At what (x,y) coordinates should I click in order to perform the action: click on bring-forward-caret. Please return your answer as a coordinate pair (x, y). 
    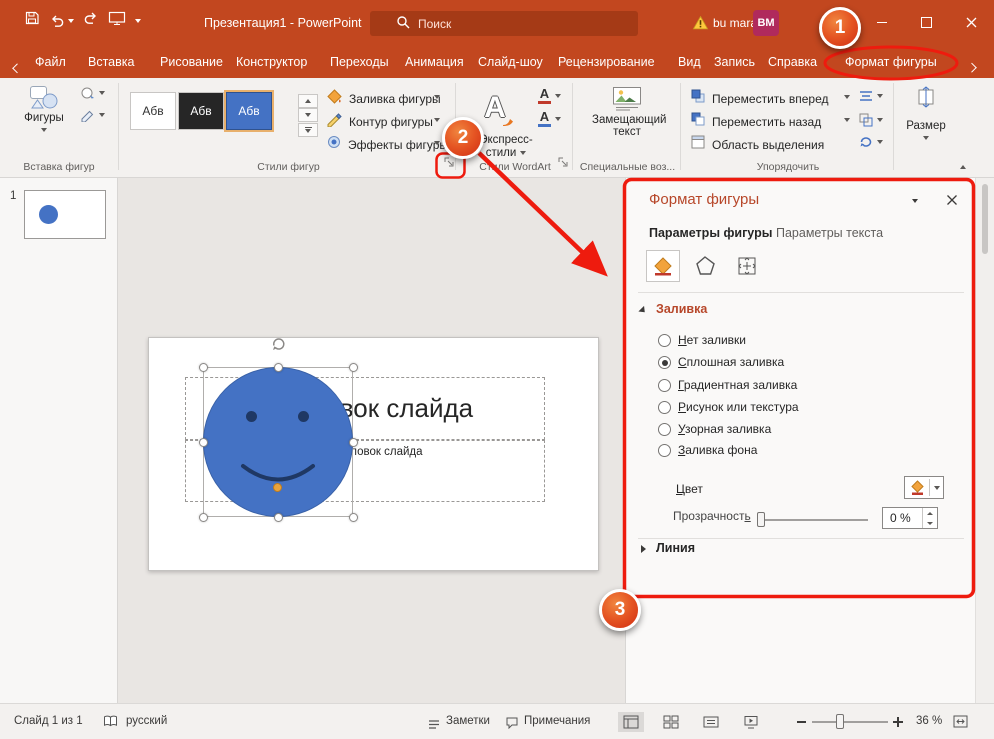
    Looking at the image, I should click on (847, 97).